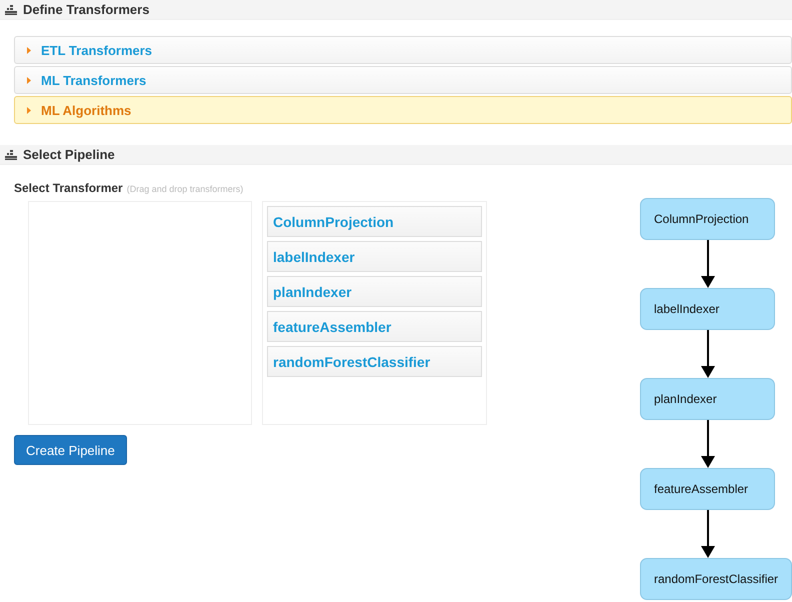  What do you see at coordinates (374, 221) in the screenshot?
I see `transformer-item: ColumnProjection` at bounding box center [374, 221].